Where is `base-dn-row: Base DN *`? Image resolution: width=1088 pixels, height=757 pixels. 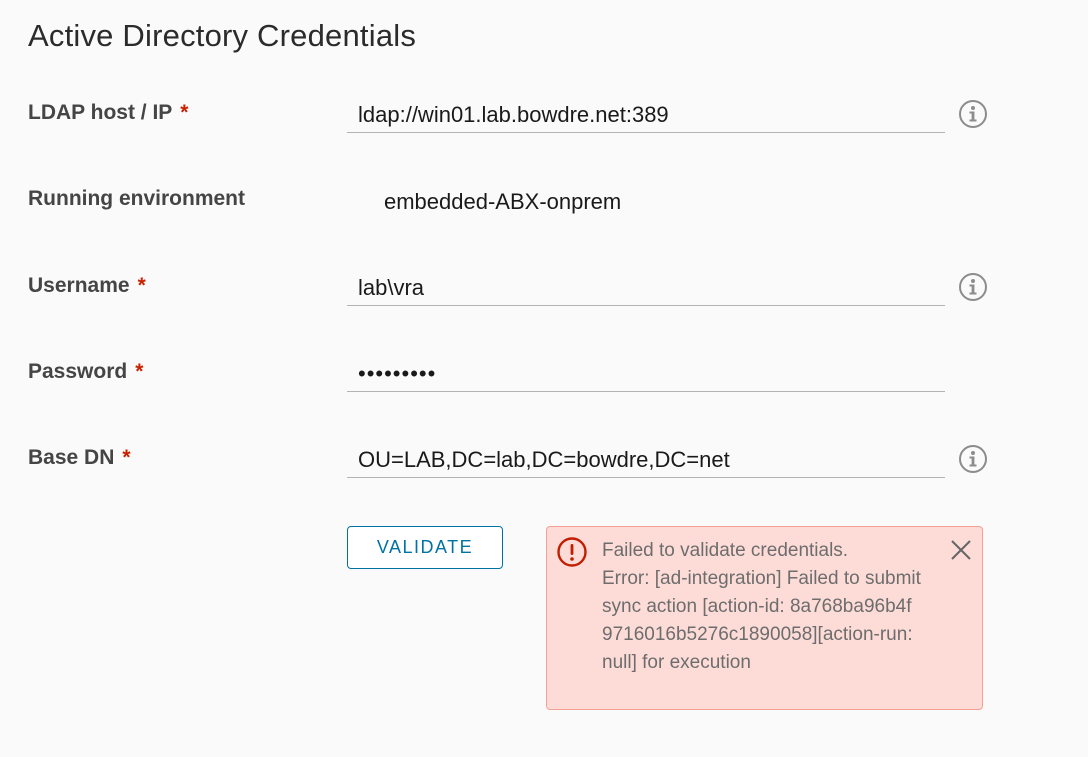
base-dn-row: Base DN * is located at coordinates (544, 465).